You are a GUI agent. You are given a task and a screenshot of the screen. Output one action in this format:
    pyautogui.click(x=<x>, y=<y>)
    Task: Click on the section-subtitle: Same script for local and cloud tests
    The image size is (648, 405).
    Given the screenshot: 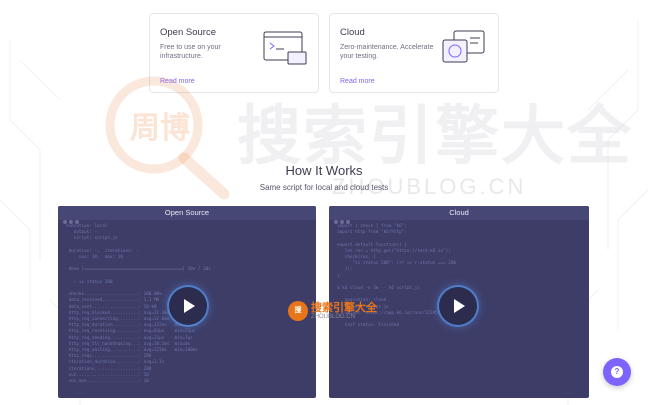 What is the action you would take?
    pyautogui.click(x=324, y=187)
    